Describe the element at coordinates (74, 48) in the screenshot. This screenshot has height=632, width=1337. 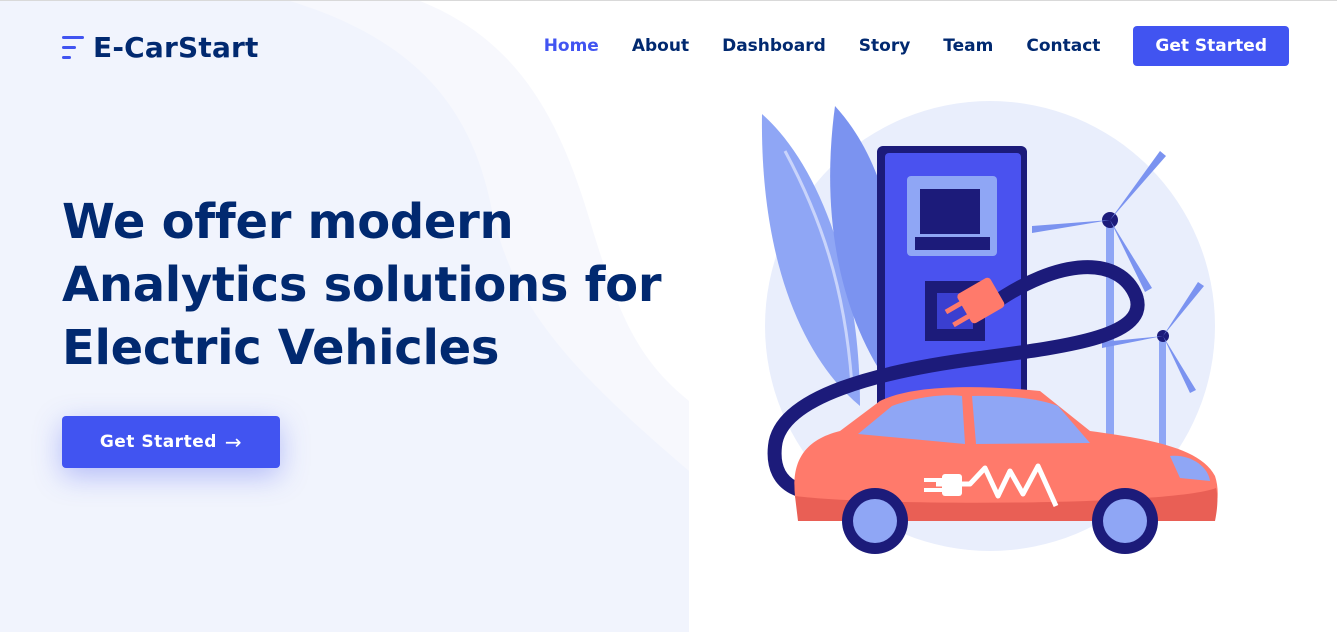
I see `logo-icon` at that location.